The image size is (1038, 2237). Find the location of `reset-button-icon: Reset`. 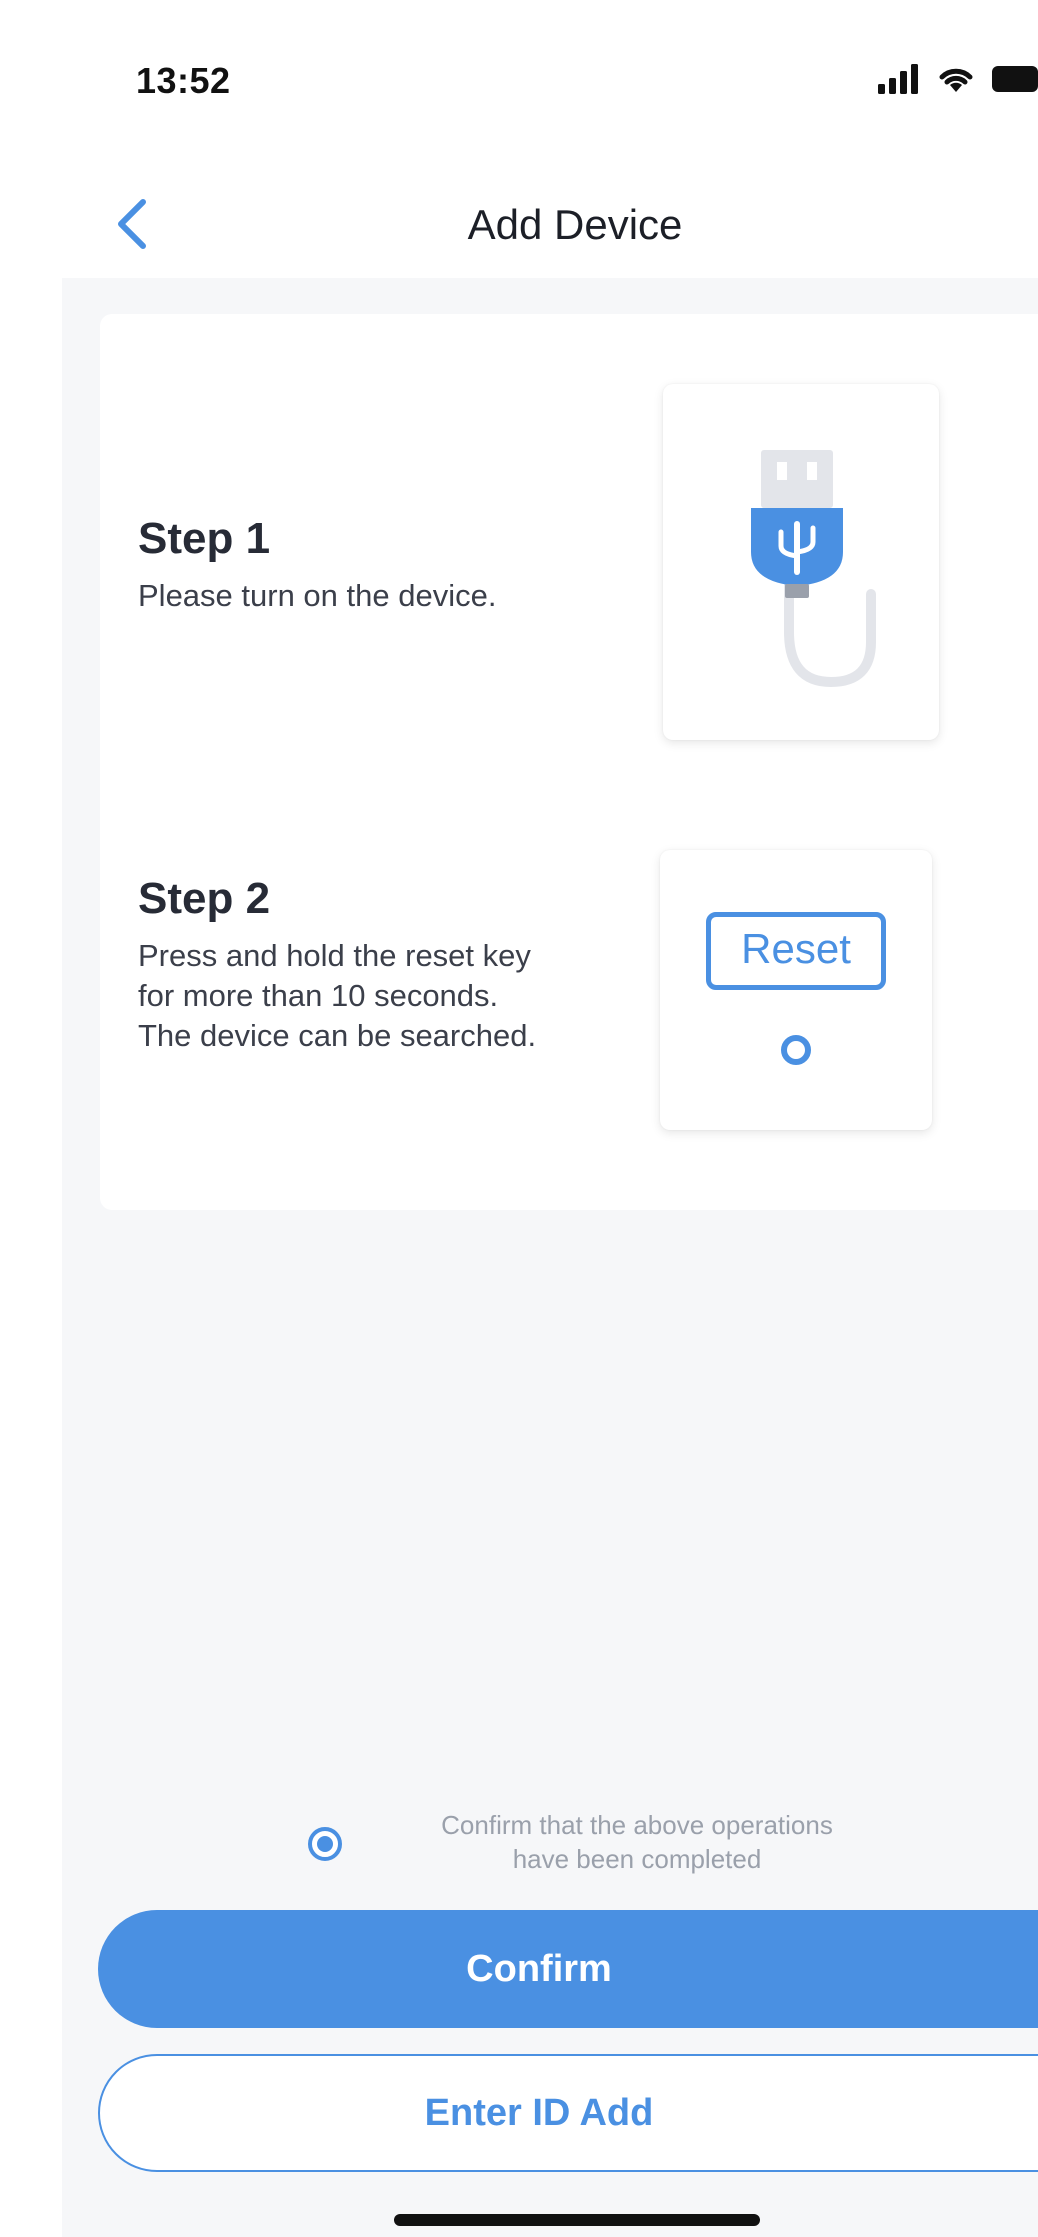

reset-button-icon: Reset is located at coordinates (796, 990).